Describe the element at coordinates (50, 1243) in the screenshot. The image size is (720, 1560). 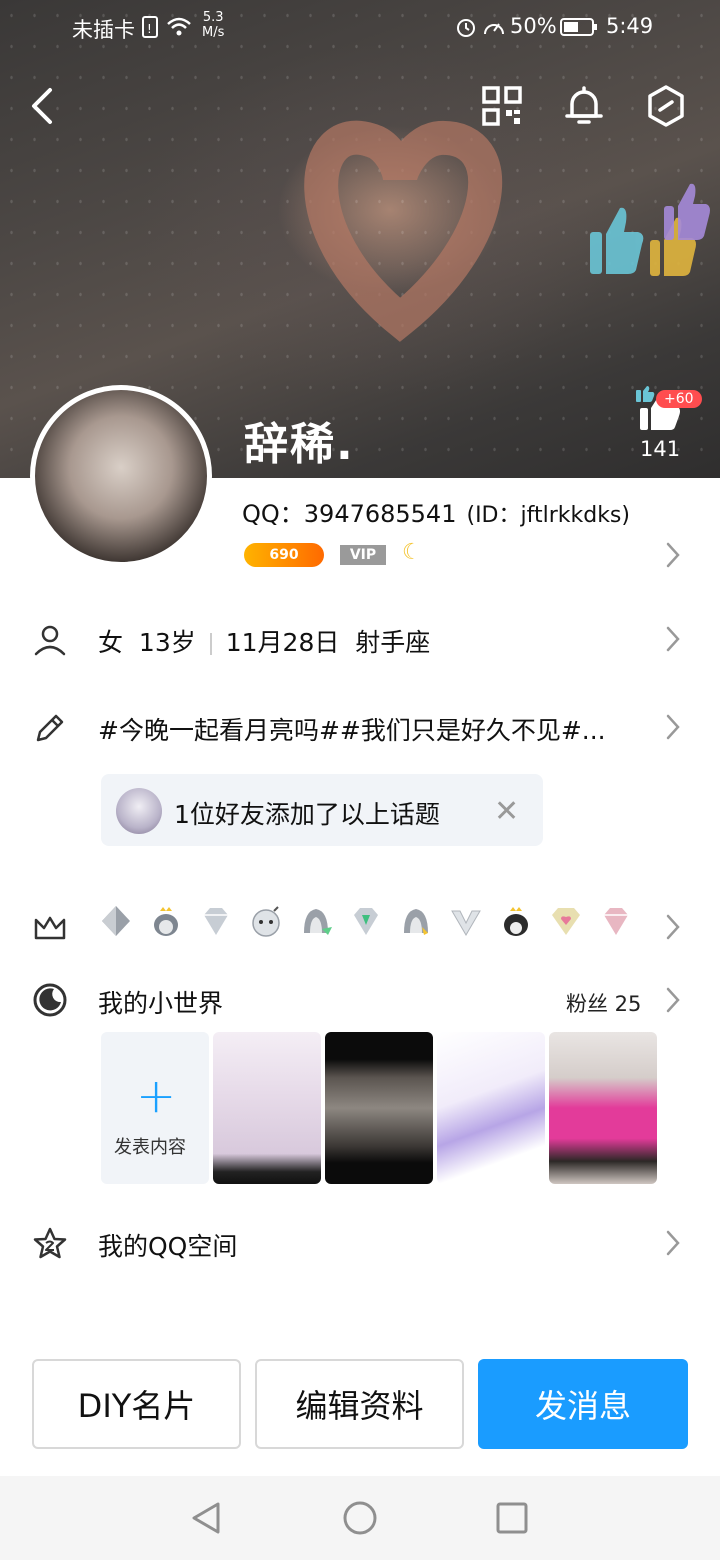
I see `qzone-star-icon` at that location.